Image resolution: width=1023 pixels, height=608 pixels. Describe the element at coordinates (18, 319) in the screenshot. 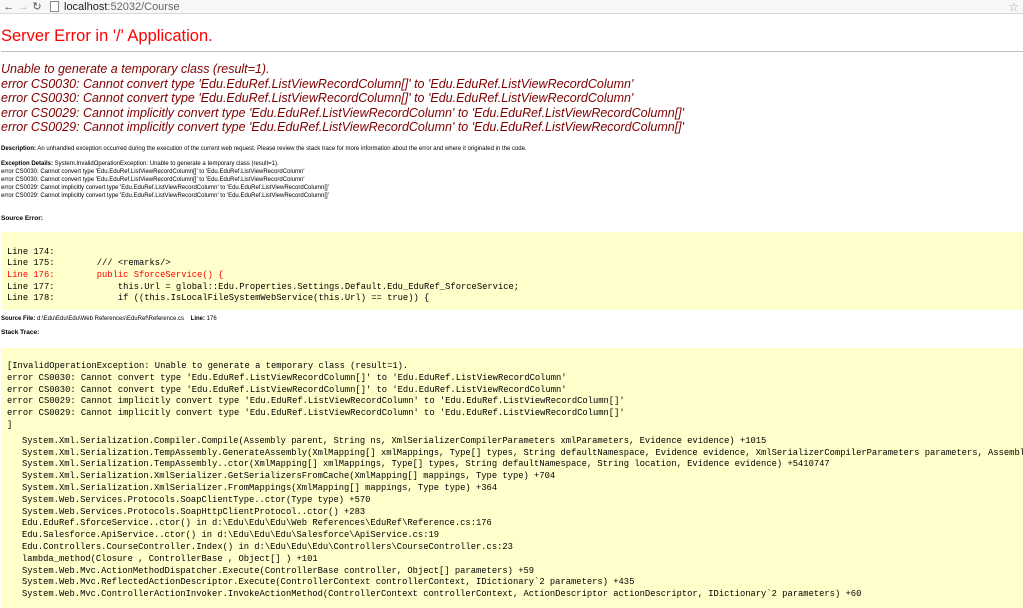

I see `source-file-label: Source File:` at that location.